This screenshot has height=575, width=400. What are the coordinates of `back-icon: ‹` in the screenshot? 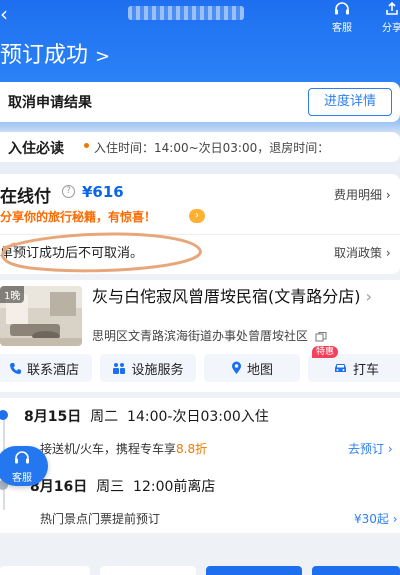 It's located at (11, 14).